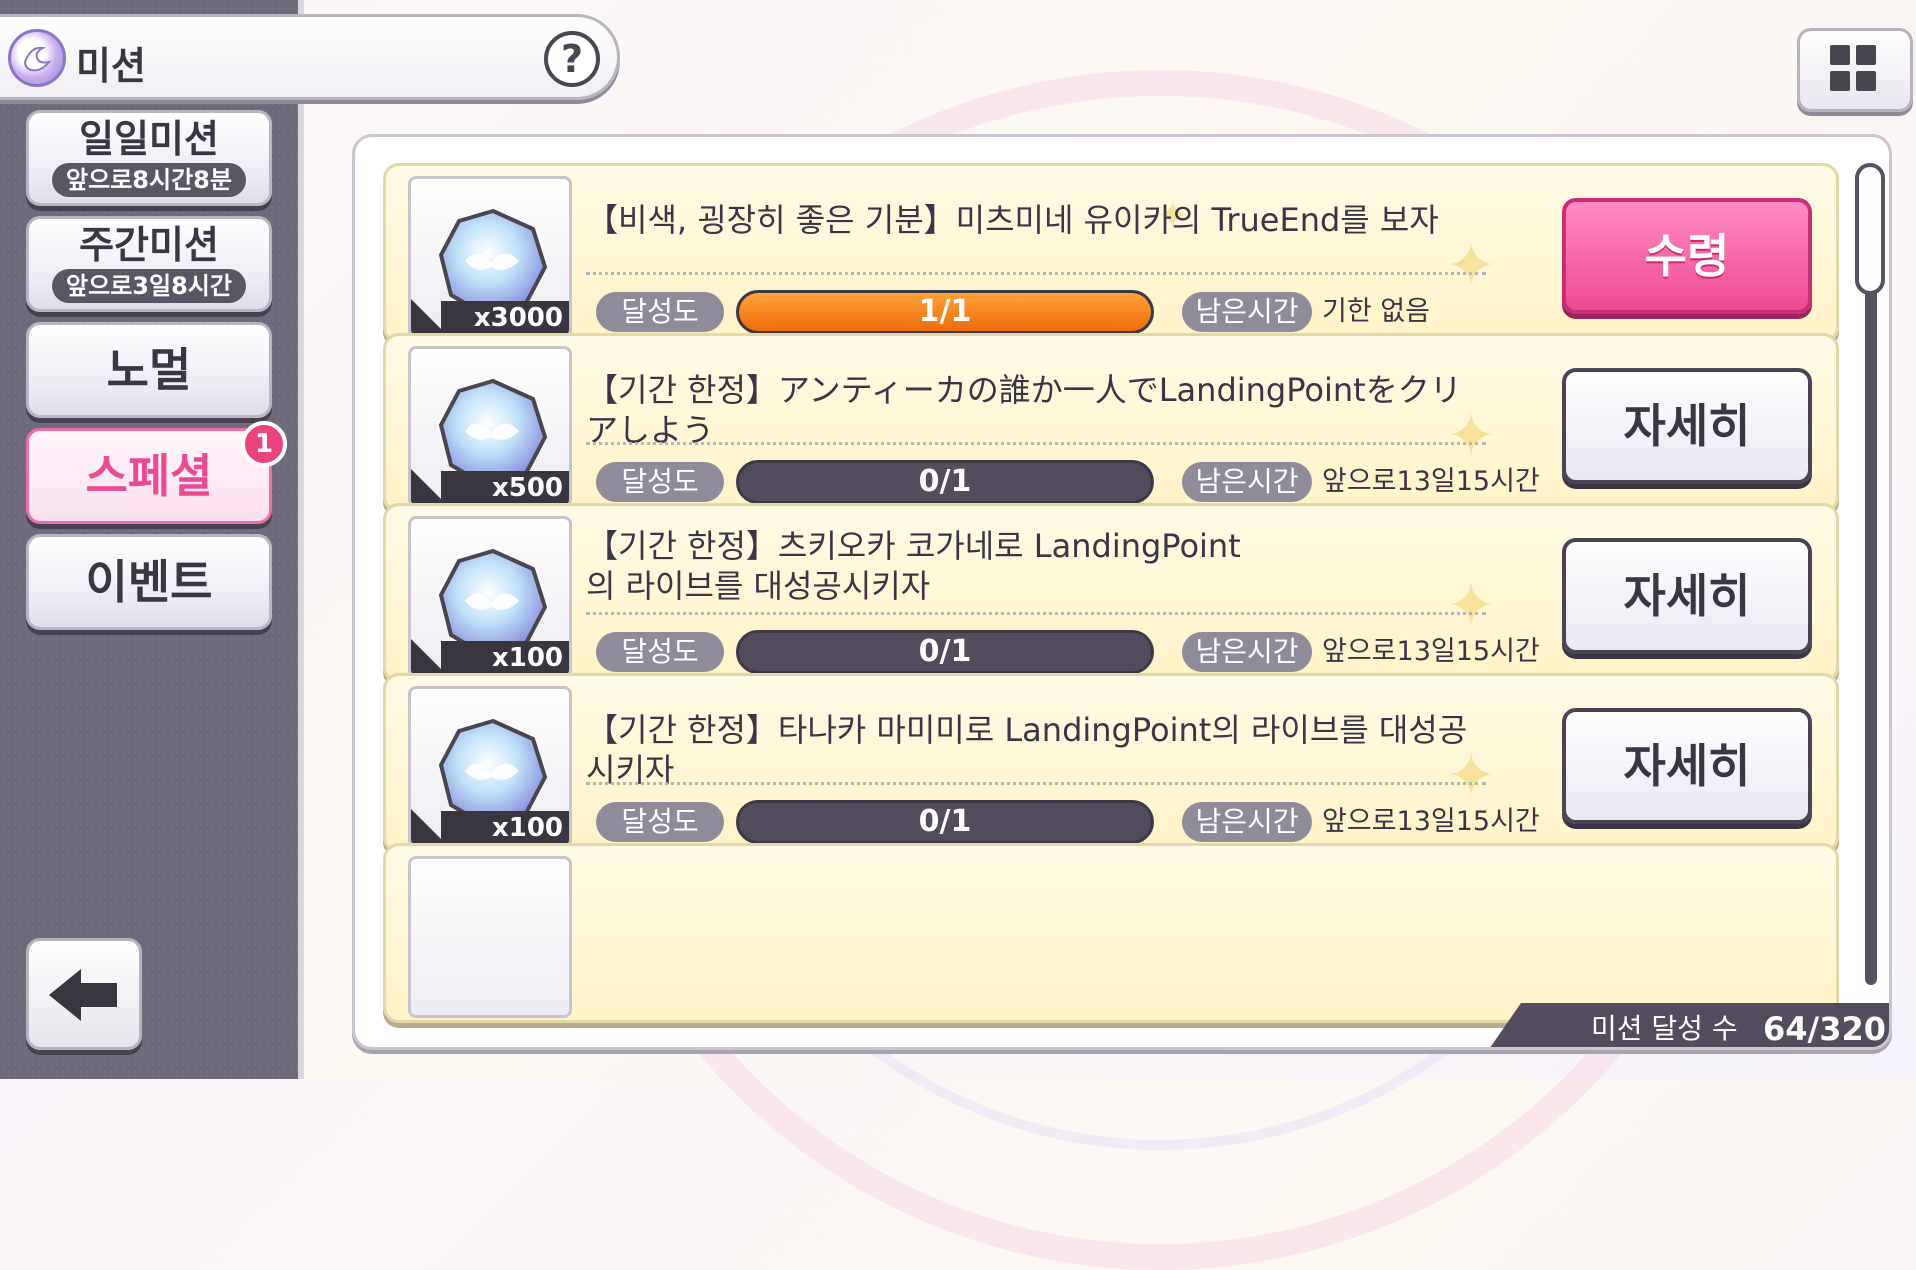 This screenshot has height=1270, width=1916. Describe the element at coordinates (1376, 311) in the screenshot. I see `remaining-time-value: 기한 없음` at that location.